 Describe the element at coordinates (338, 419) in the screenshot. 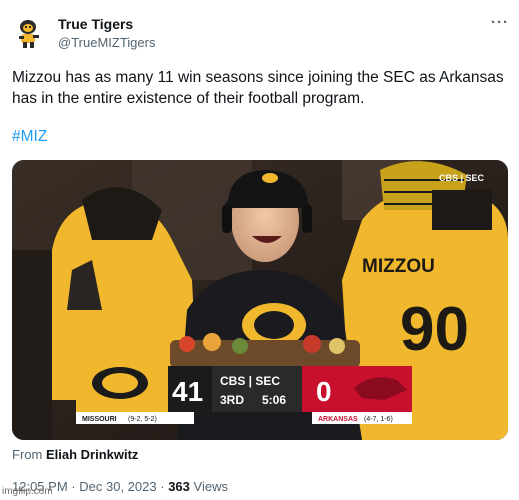

I see `away-team-name: ARKANSAS` at that location.